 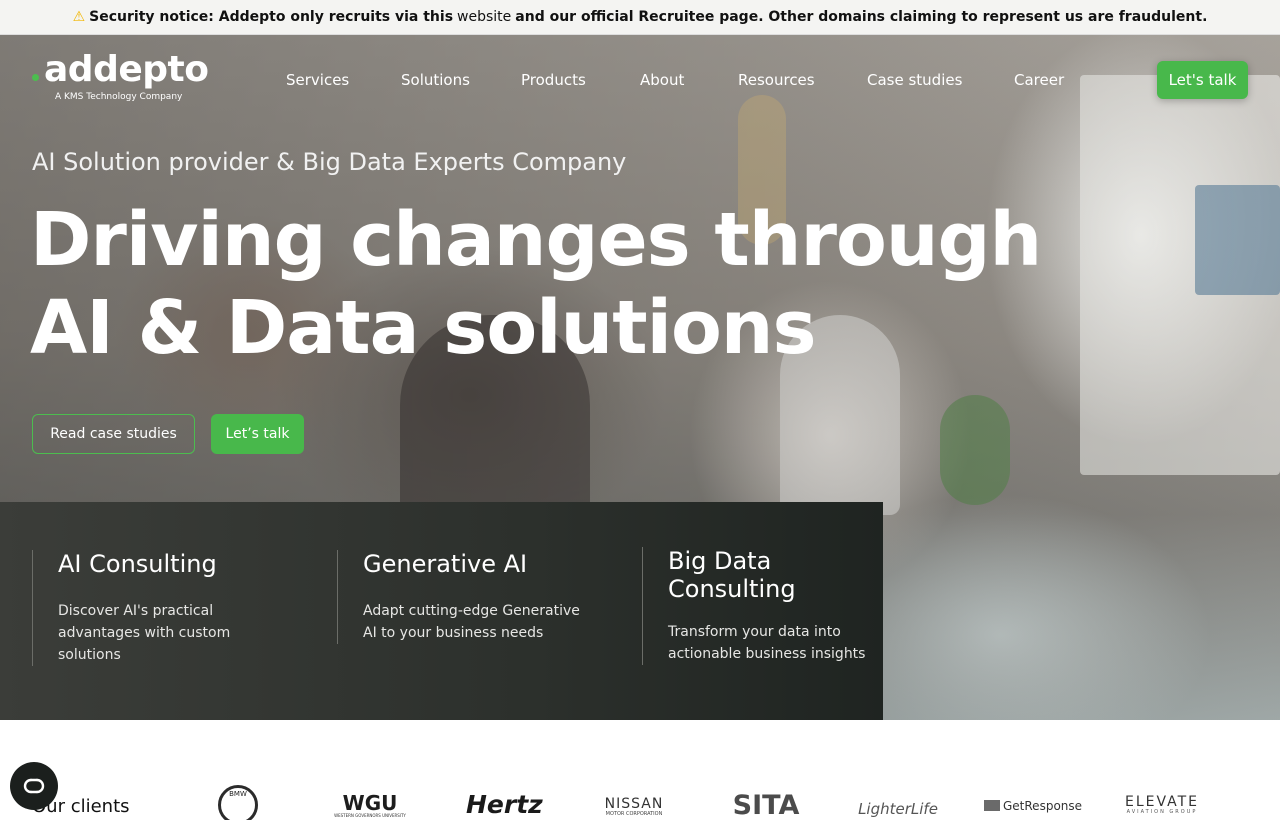 What do you see at coordinates (1162, 812) in the screenshot?
I see `client-elevate-sub: AVIATION GROUP` at bounding box center [1162, 812].